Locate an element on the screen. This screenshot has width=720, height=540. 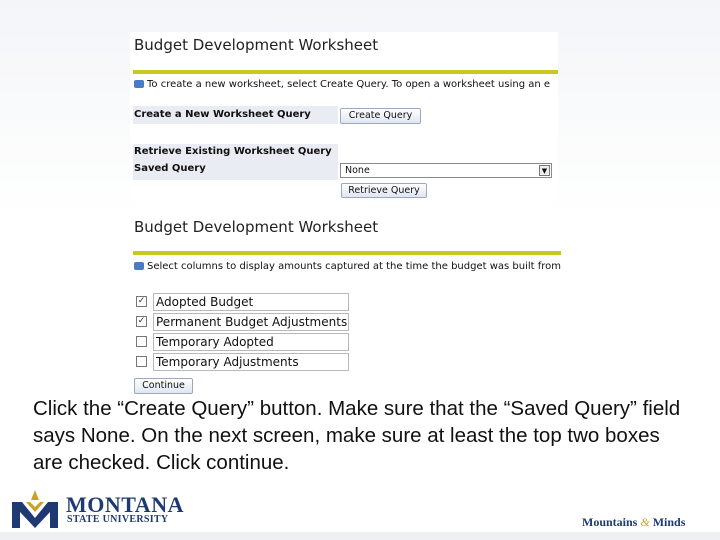
create-query-label: Create a New Worksheet Query is located at coordinates (222, 114).